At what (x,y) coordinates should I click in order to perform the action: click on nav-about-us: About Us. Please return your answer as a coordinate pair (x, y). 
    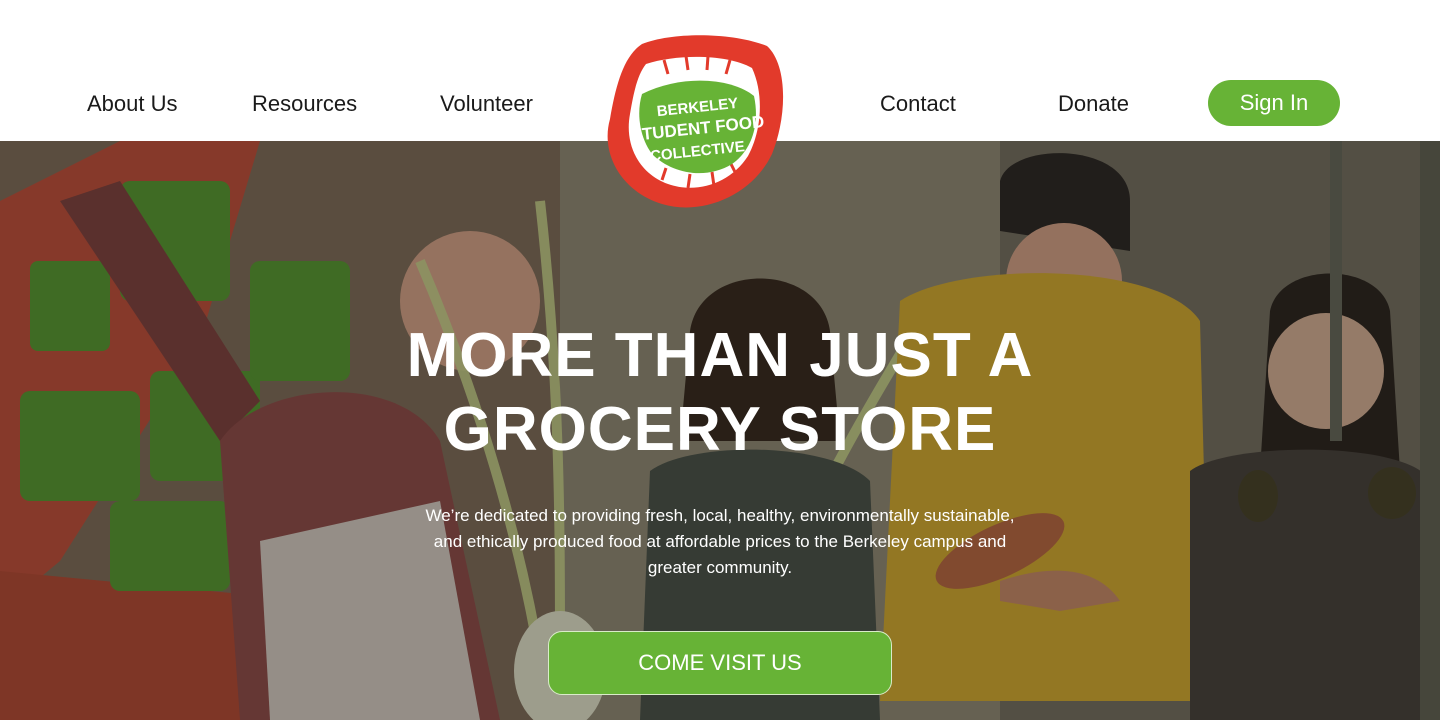
    Looking at the image, I should click on (132, 104).